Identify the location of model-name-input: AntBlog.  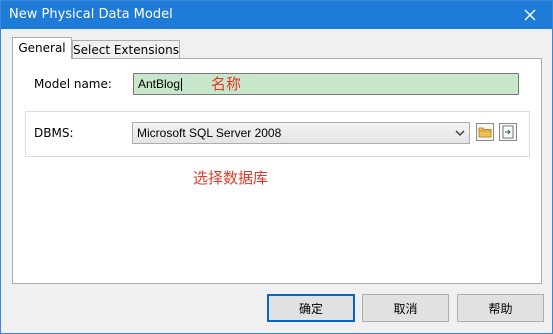
(326, 84).